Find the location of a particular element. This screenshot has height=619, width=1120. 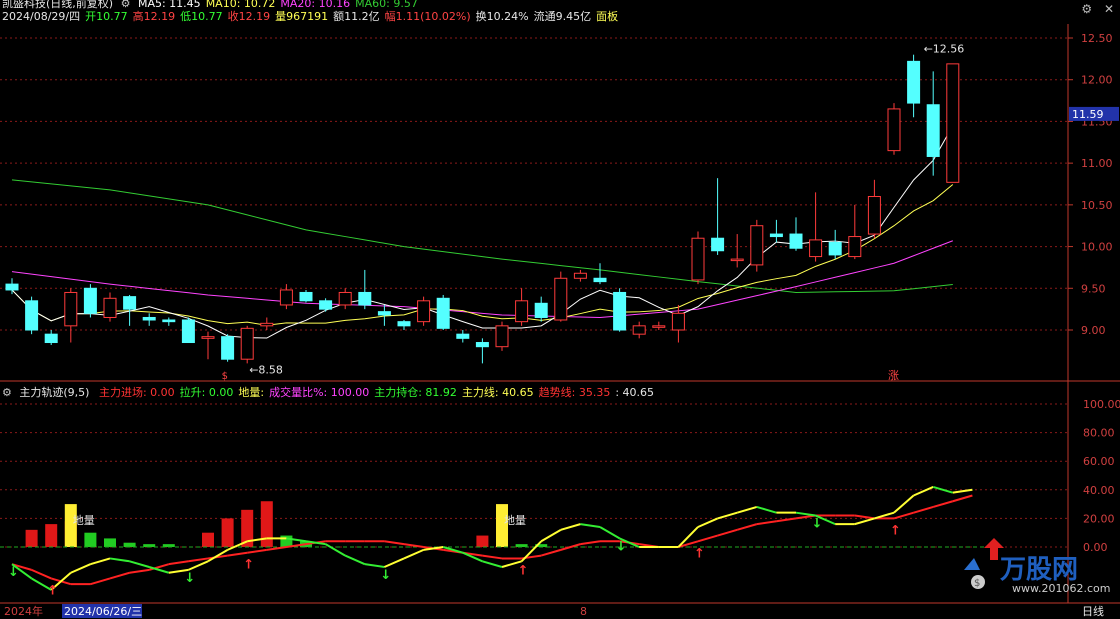

limit-up-marker: 涨 is located at coordinates (893, 375).